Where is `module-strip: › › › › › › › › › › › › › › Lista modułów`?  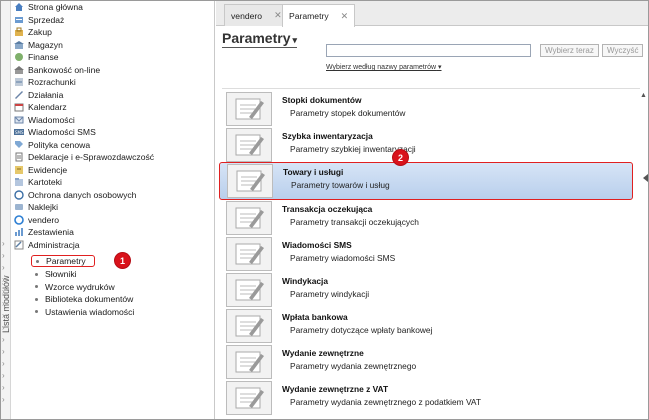 module-strip: › › › › › › › › › › › › › › Lista modułów is located at coordinates (5, 210).